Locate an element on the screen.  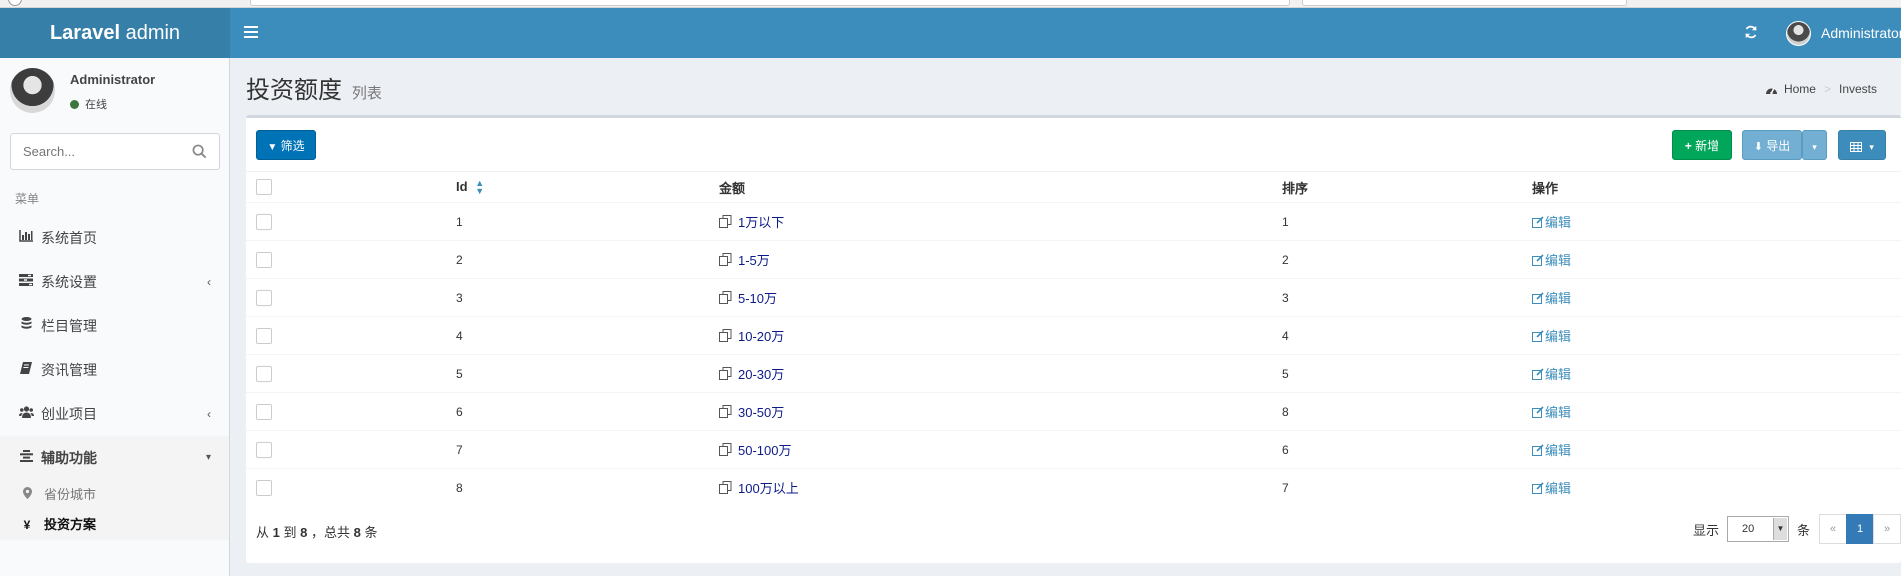
table-icon is located at coordinates (1856, 146).